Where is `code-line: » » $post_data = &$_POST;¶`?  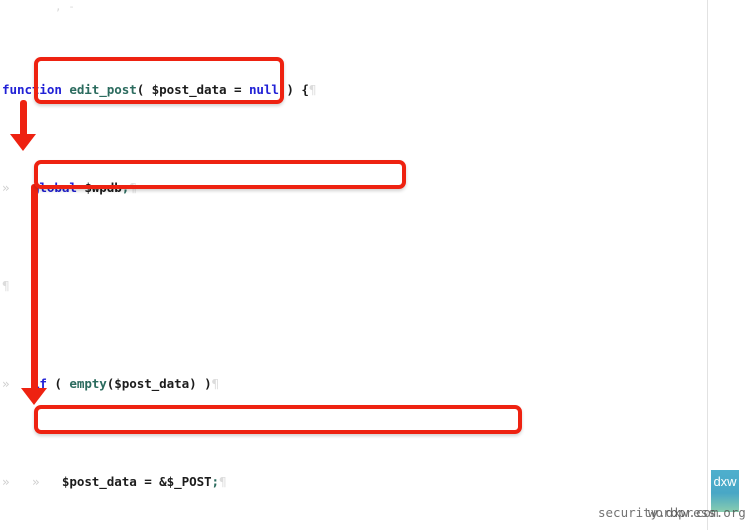
code-line: » » $post_data = &$_POST;¶ is located at coordinates (114, 481).